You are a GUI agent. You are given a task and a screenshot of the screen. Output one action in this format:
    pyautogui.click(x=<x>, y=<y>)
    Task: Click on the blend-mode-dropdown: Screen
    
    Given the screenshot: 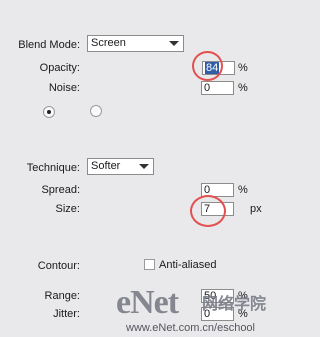 What is the action you would take?
    pyautogui.click(x=135, y=43)
    